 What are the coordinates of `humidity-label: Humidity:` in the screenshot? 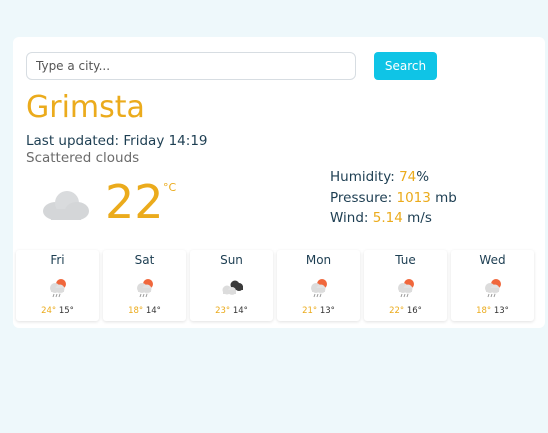 It's located at (365, 177).